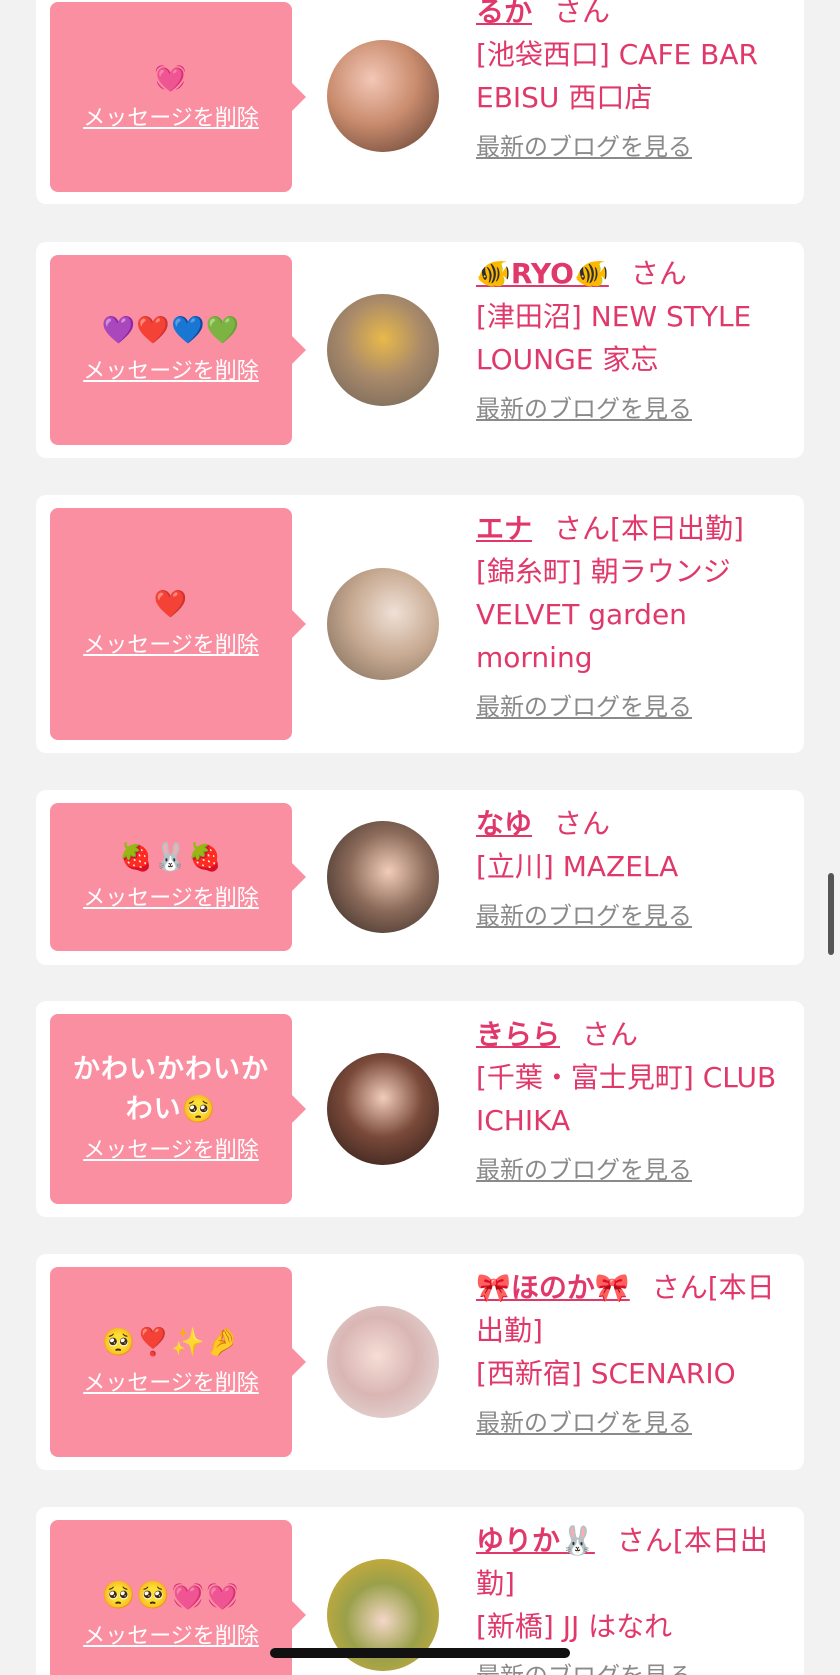  I want to click on list-item: 🍓🐰🍓 メッセージを削除 なゆ さん [立川] MAZELA 最新のブログを見る, so click(420, 877).